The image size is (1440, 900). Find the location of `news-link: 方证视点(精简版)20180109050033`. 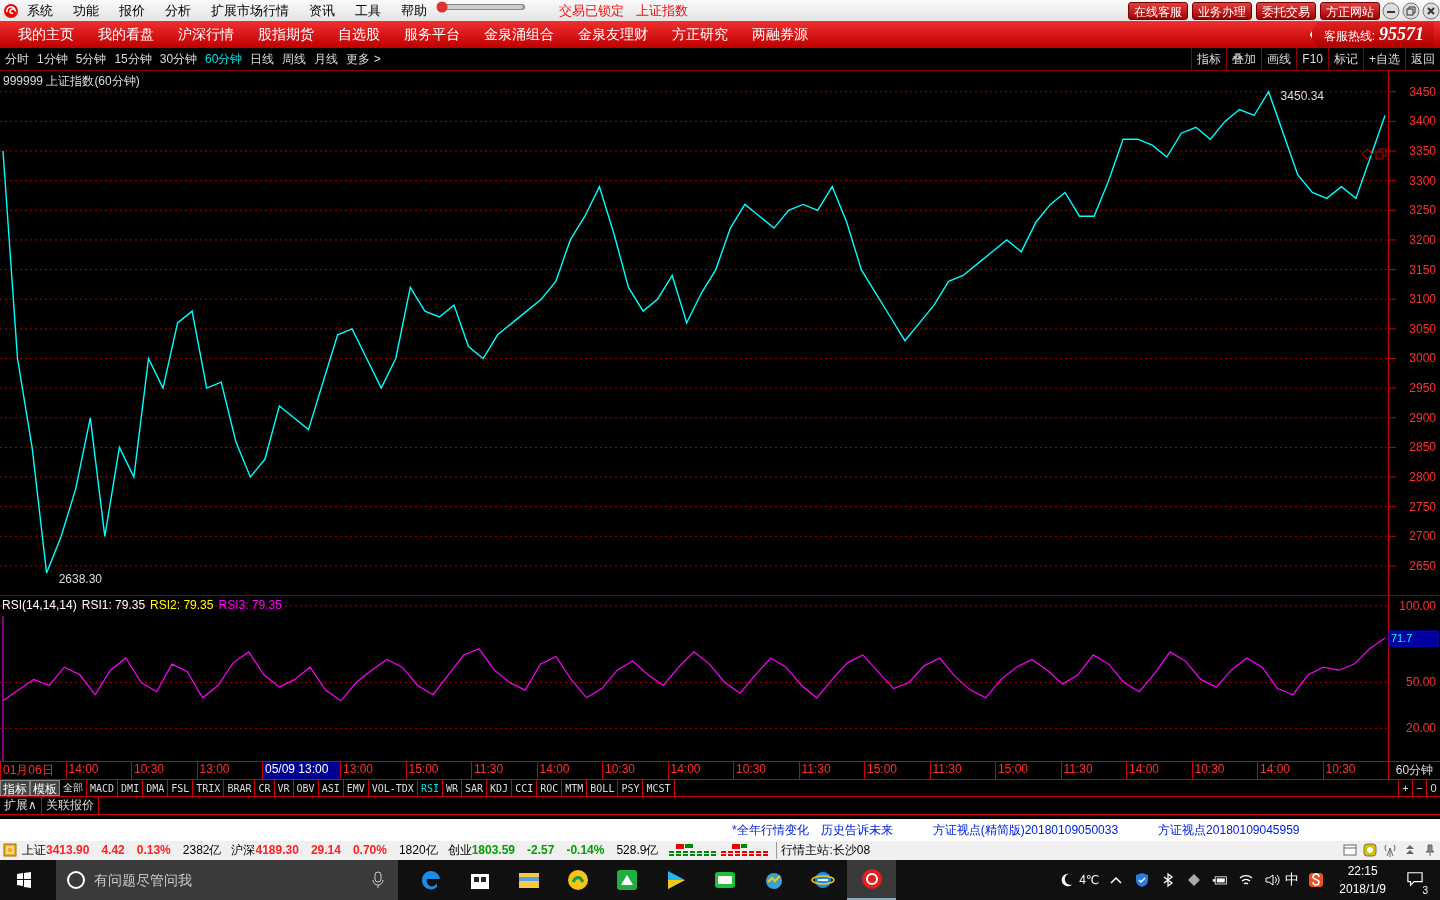

news-link: 方证视点(精简版)20180109050033 is located at coordinates (1025, 830).